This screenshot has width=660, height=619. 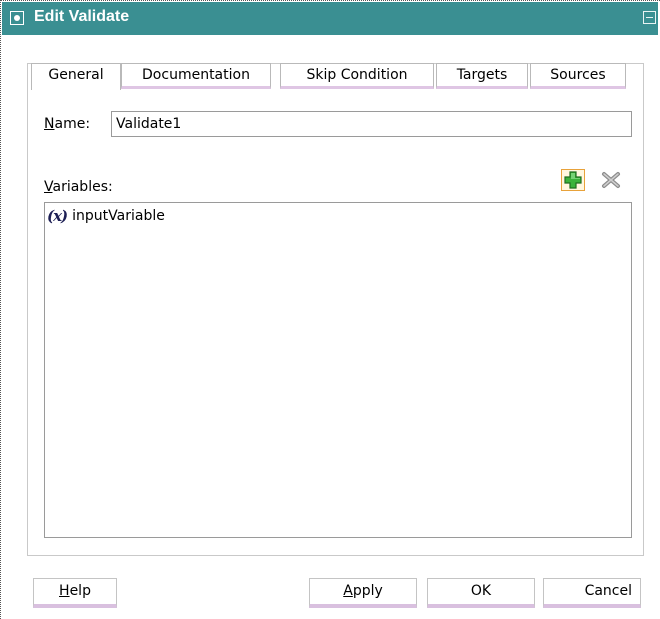 I want to click on tab-sources: Sources, so click(x=578, y=76).